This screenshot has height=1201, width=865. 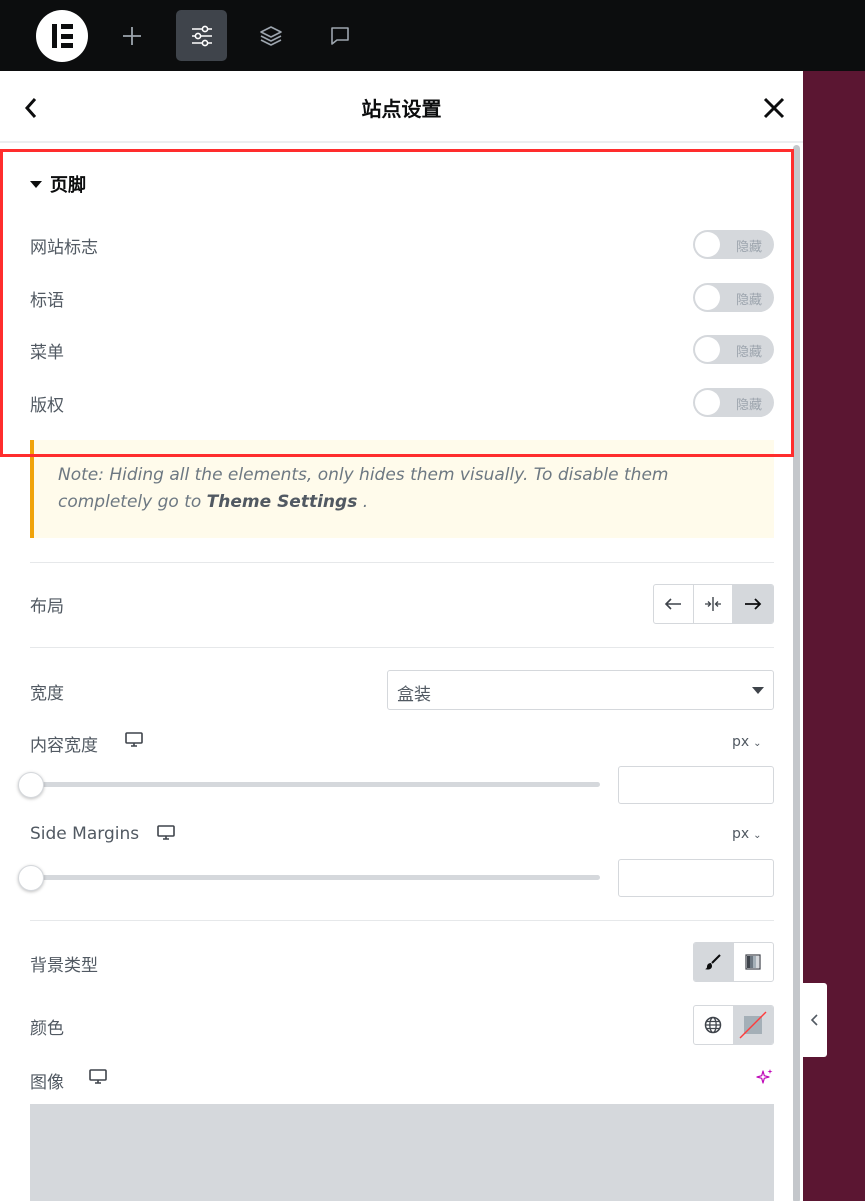 I want to click on align-center-icon, so click(x=713, y=604).